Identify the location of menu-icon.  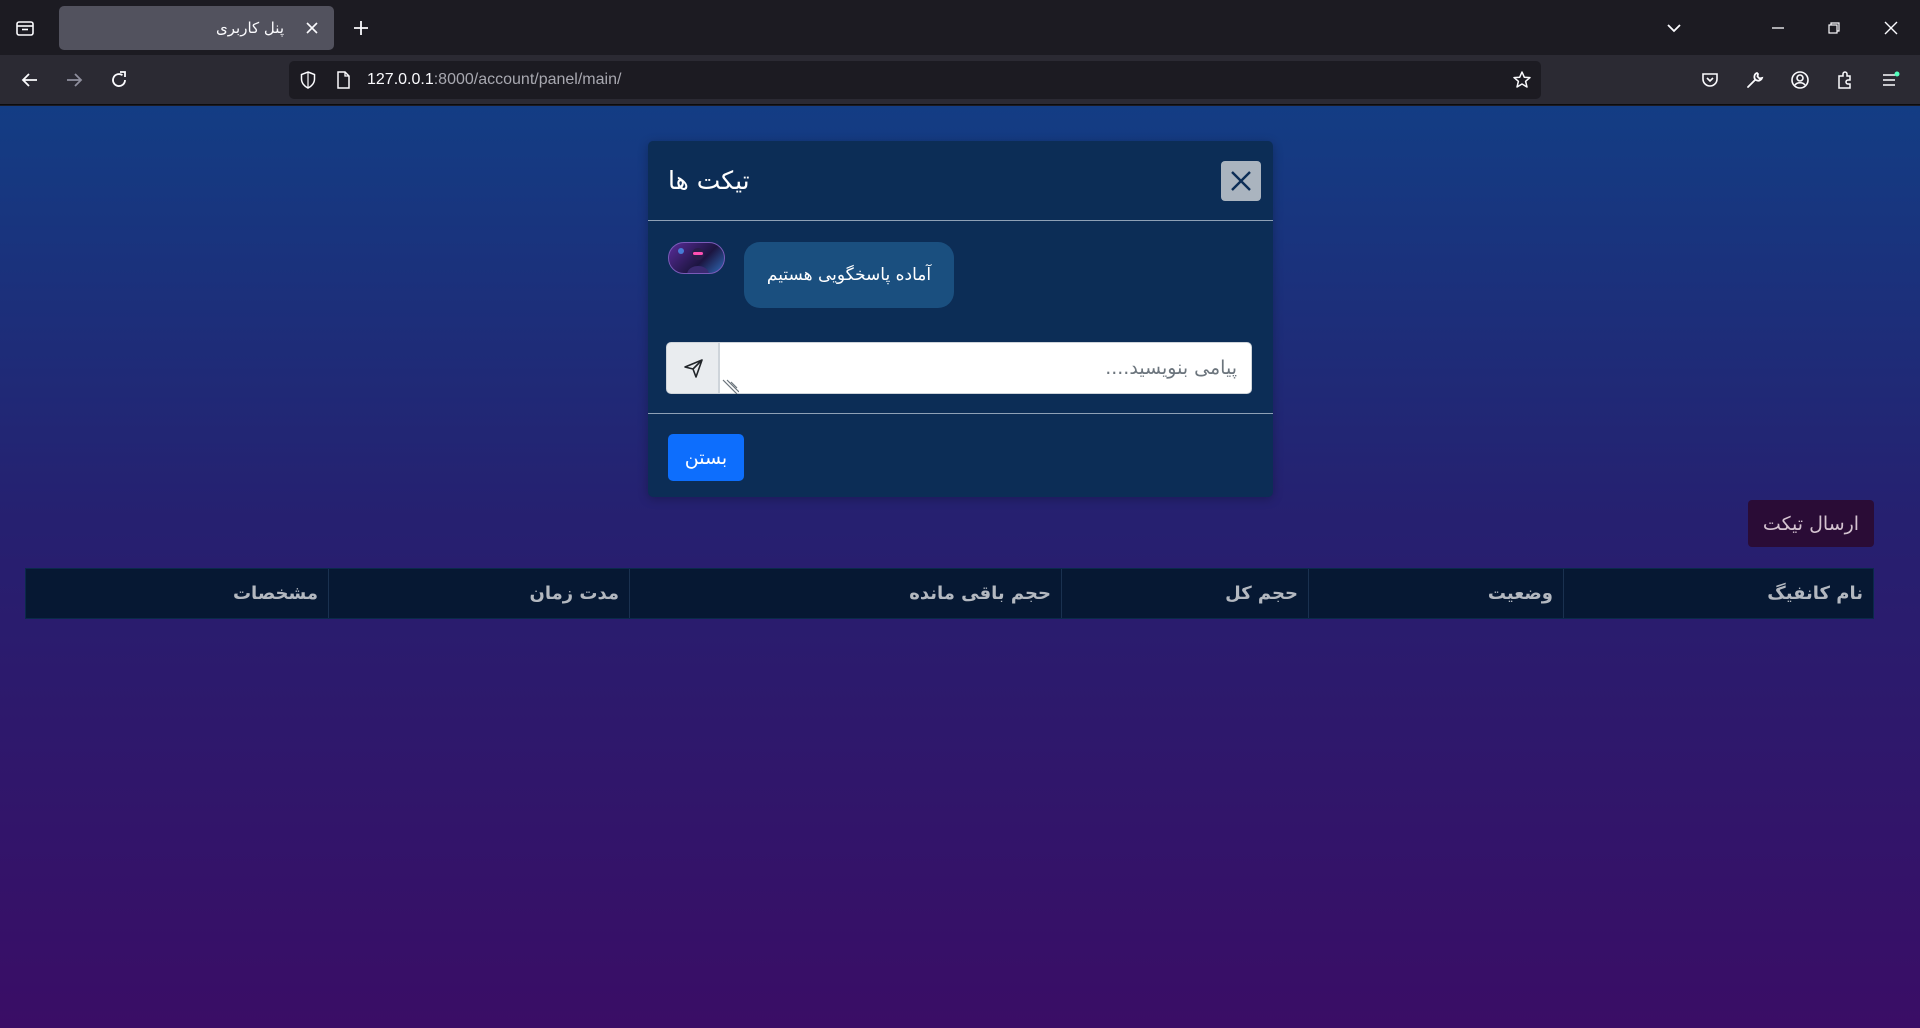
(1890, 80).